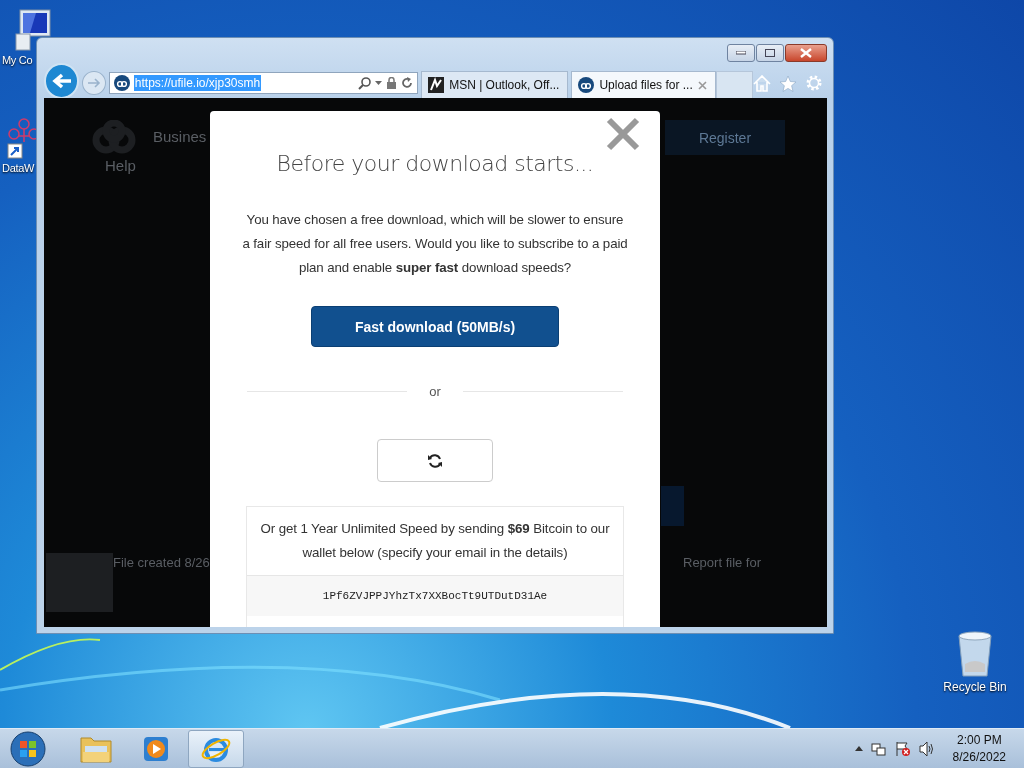  Describe the element at coordinates (878, 748) in the screenshot. I see `network-icon` at that location.